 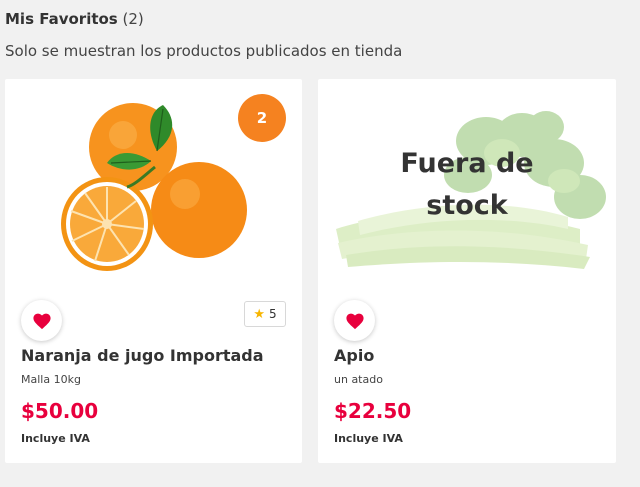 I want to click on rating-value: 5, so click(x=273, y=314).